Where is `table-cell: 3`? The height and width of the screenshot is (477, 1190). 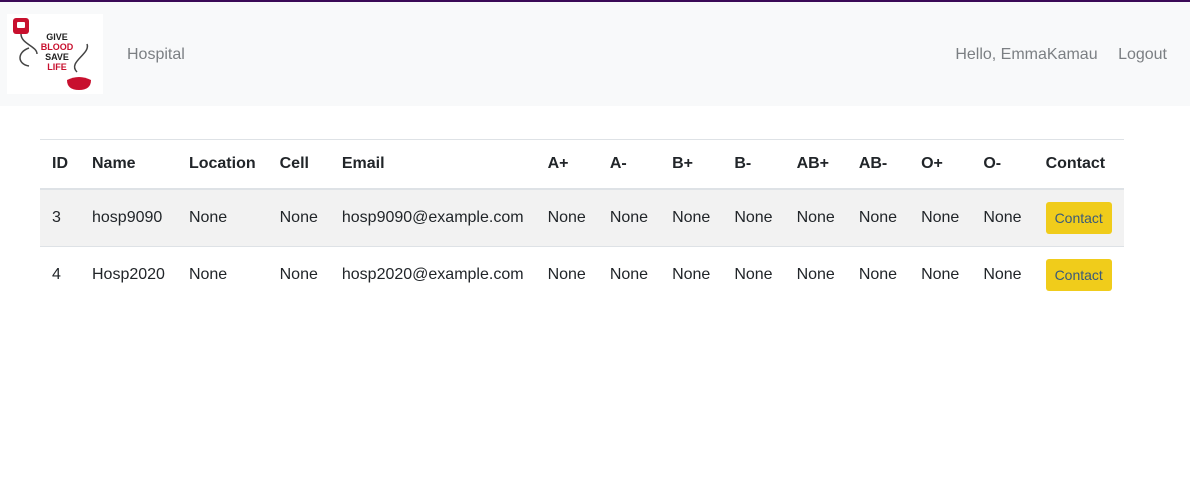 table-cell: 3 is located at coordinates (60, 217).